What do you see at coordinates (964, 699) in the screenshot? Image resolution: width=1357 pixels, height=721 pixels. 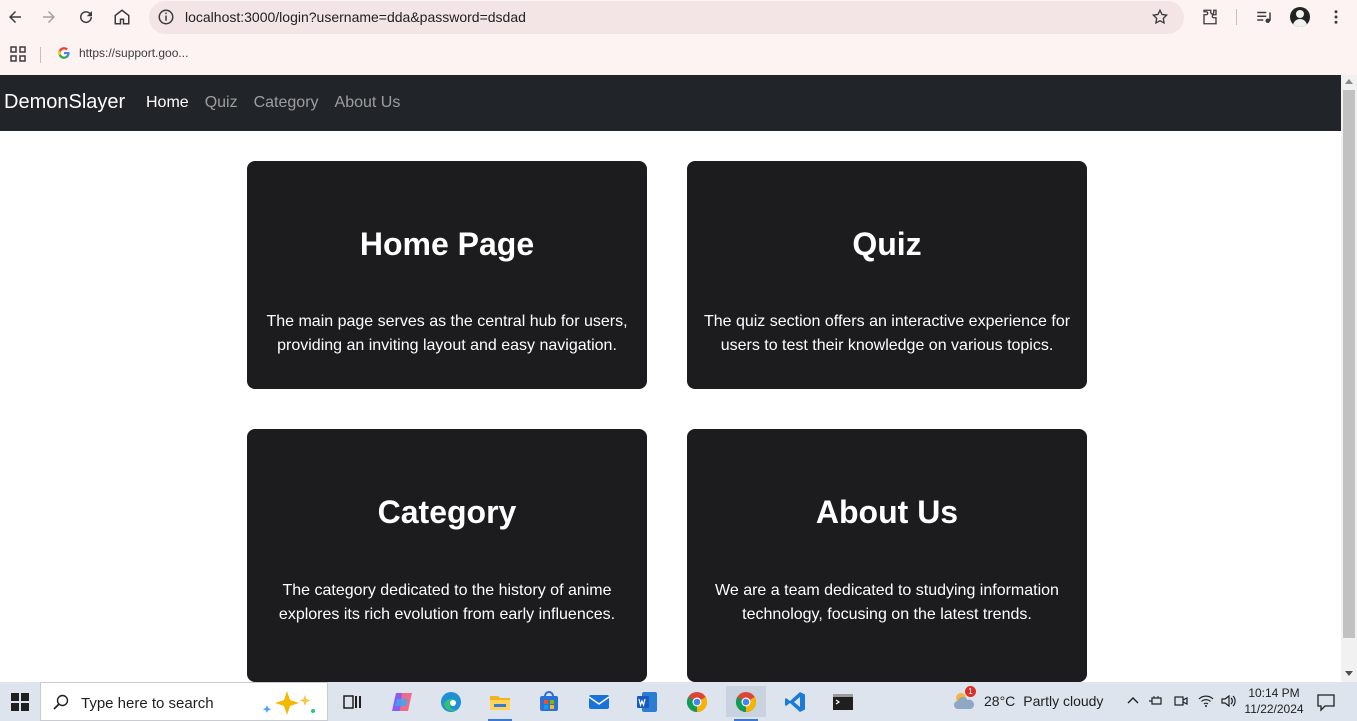 I see `partly-cloudy-icon: 1` at bounding box center [964, 699].